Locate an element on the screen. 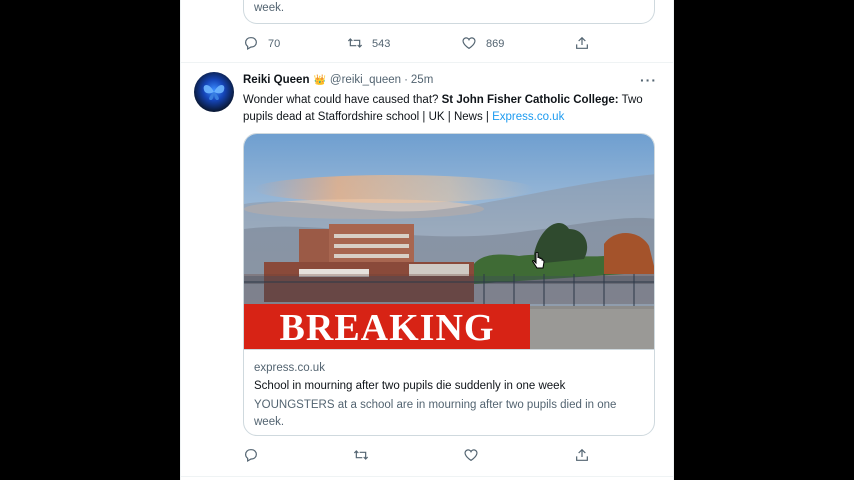  timestamp: 25m is located at coordinates (422, 80).